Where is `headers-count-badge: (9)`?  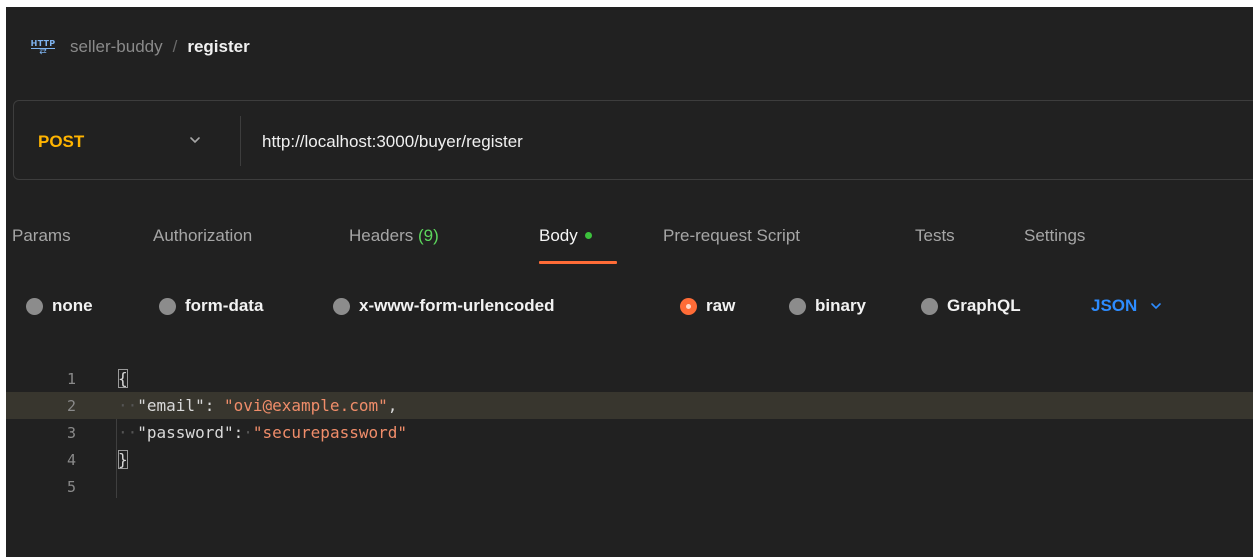 headers-count-badge: (9) is located at coordinates (428, 235).